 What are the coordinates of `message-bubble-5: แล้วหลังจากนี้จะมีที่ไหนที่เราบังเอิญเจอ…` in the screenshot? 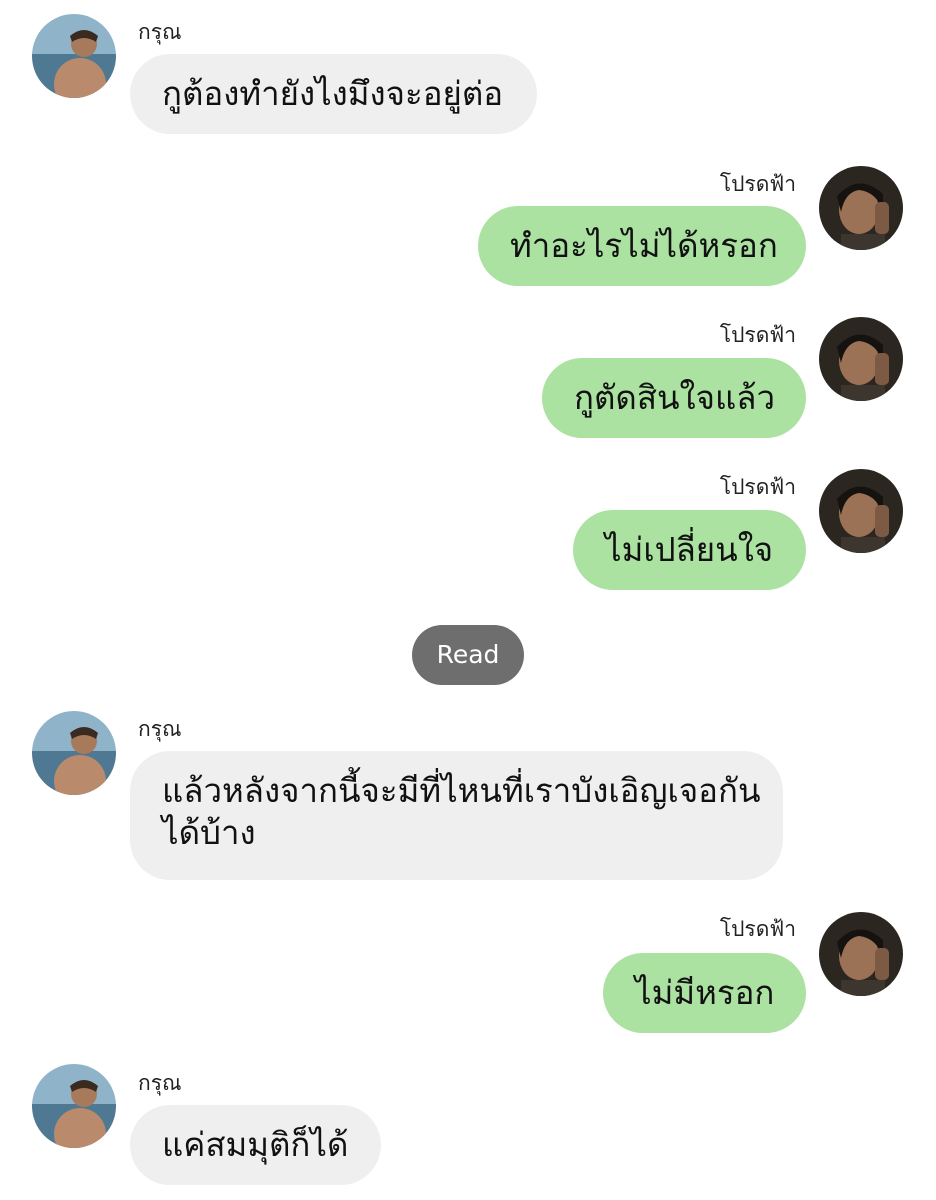 It's located at (456, 815).